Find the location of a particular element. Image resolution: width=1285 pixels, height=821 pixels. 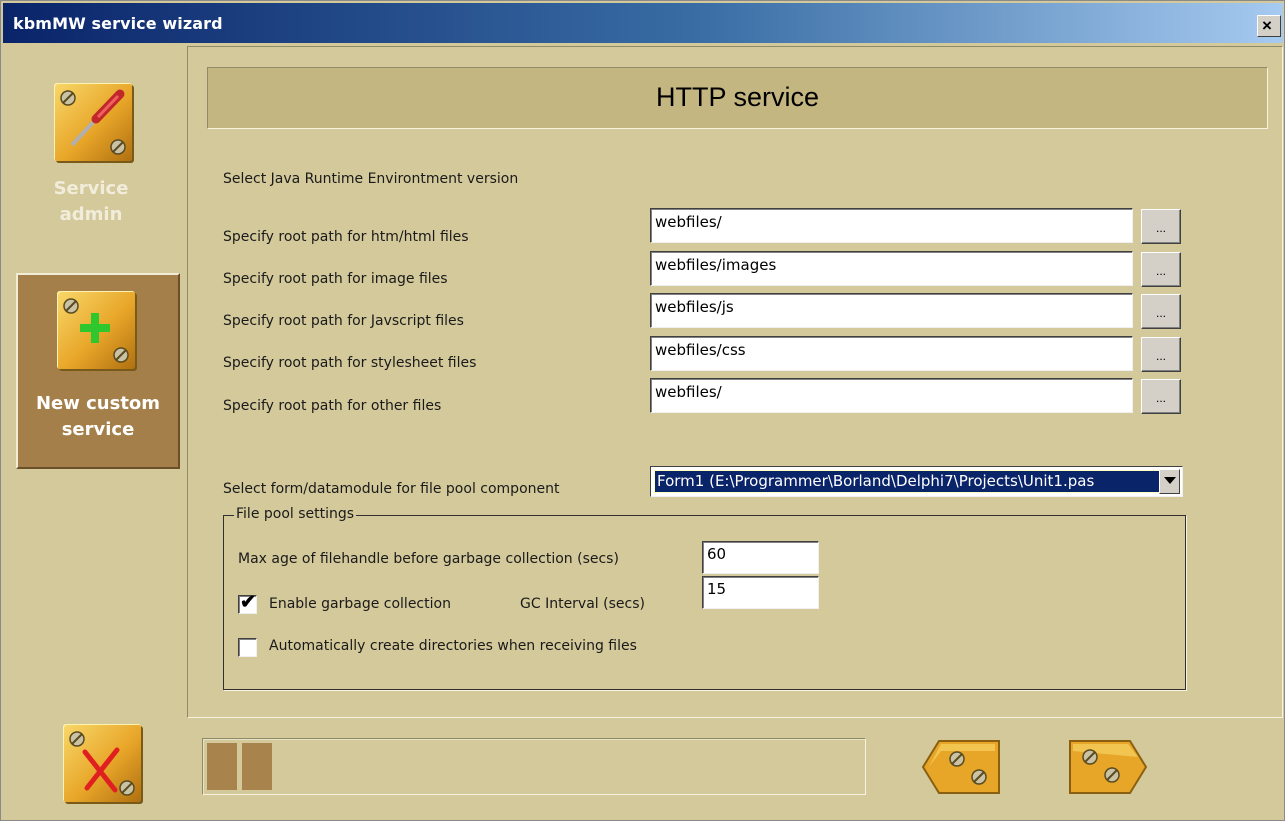

auto-create-checkbox is located at coordinates (247, 647).